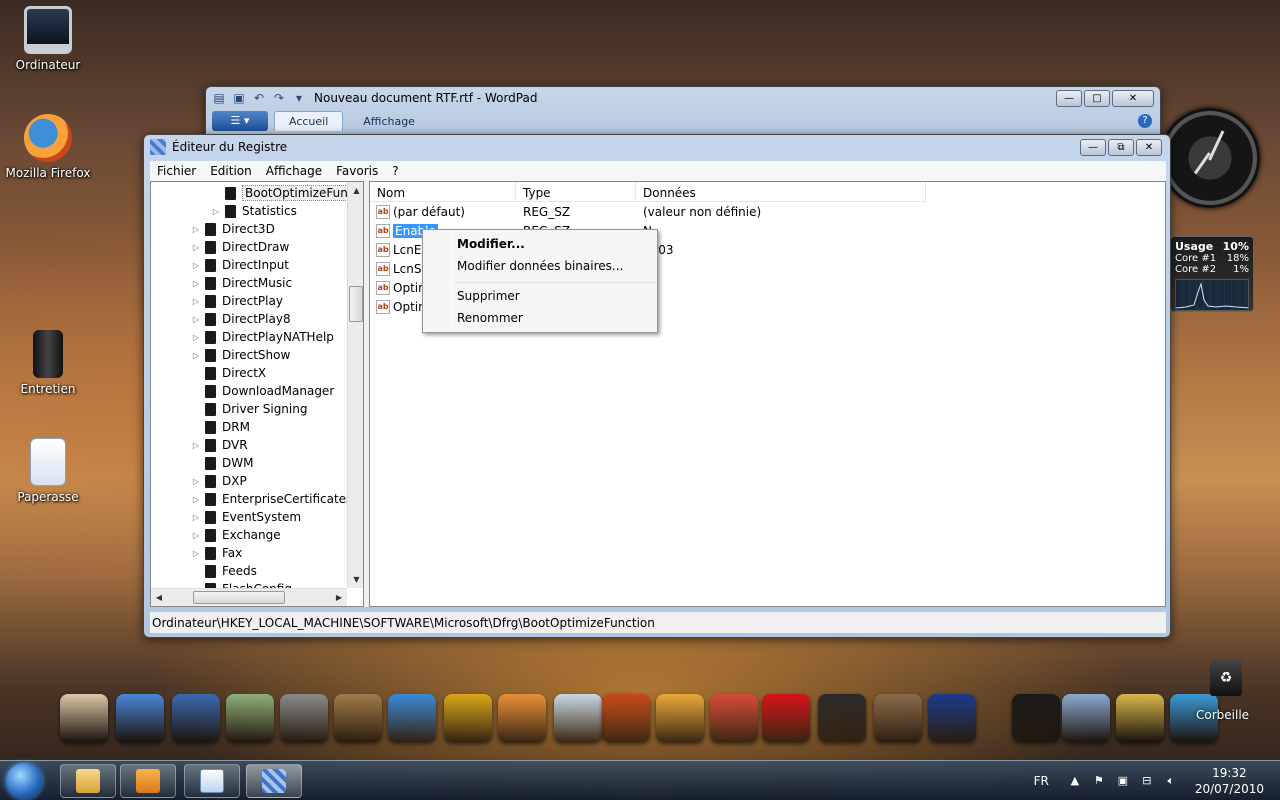 Image resolution: width=1280 pixels, height=800 pixels. I want to click on tree-item: Feeds, so click(224, 571).